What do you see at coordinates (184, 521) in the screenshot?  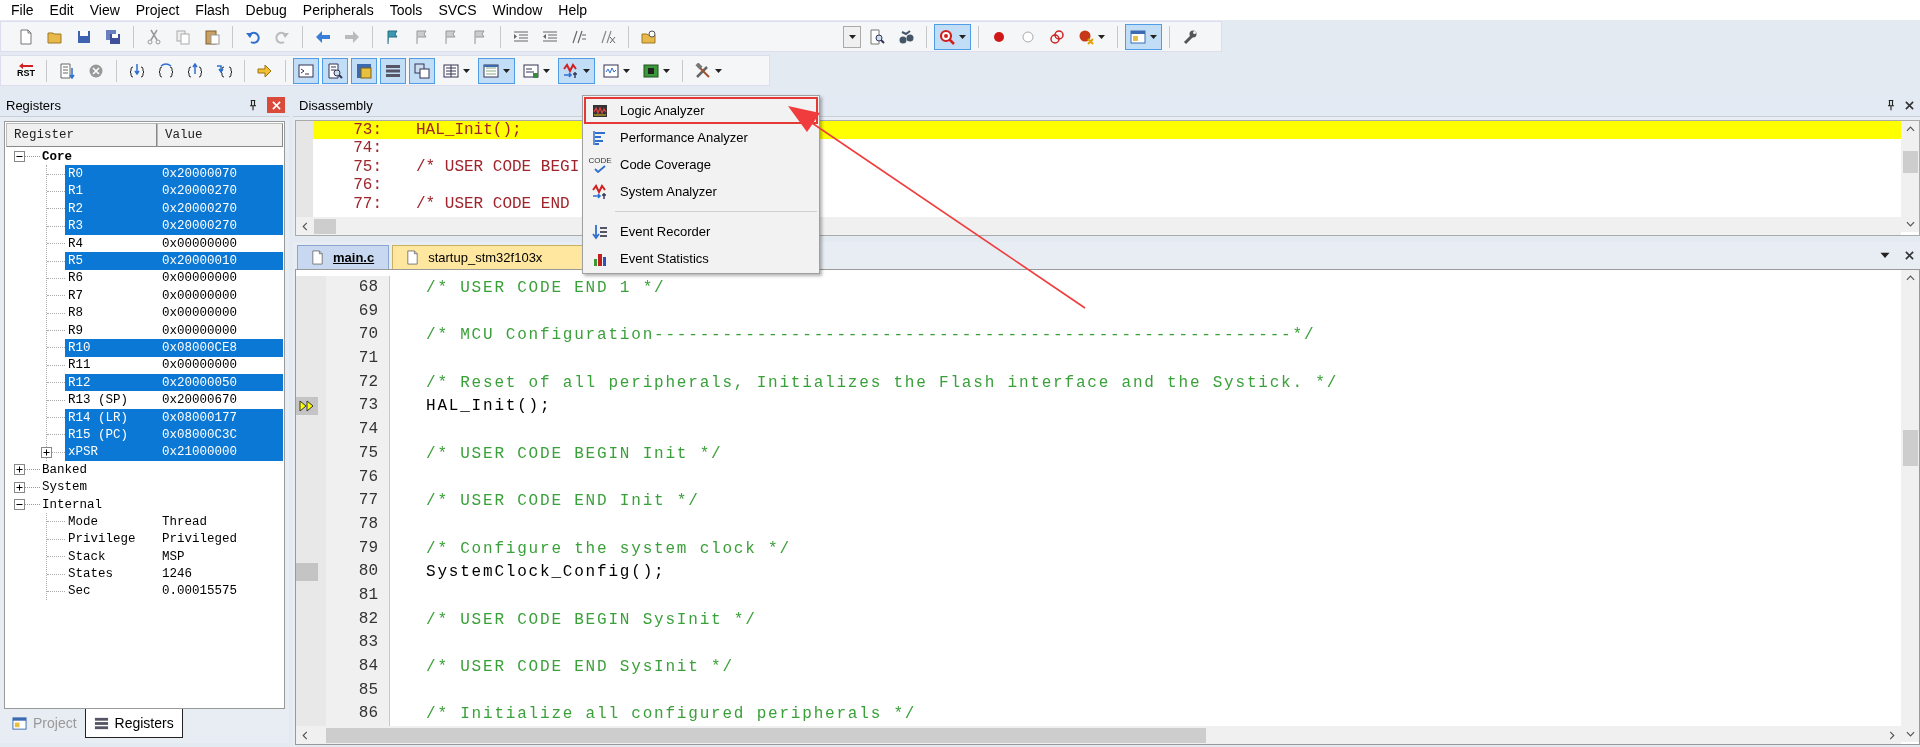 I see `register-value: Thread` at bounding box center [184, 521].